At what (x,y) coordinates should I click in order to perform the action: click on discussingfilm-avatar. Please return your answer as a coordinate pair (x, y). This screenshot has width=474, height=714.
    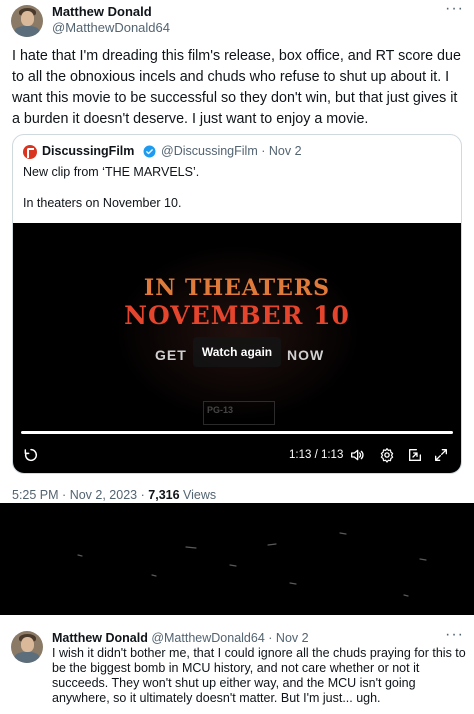
    Looking at the image, I should click on (30, 152).